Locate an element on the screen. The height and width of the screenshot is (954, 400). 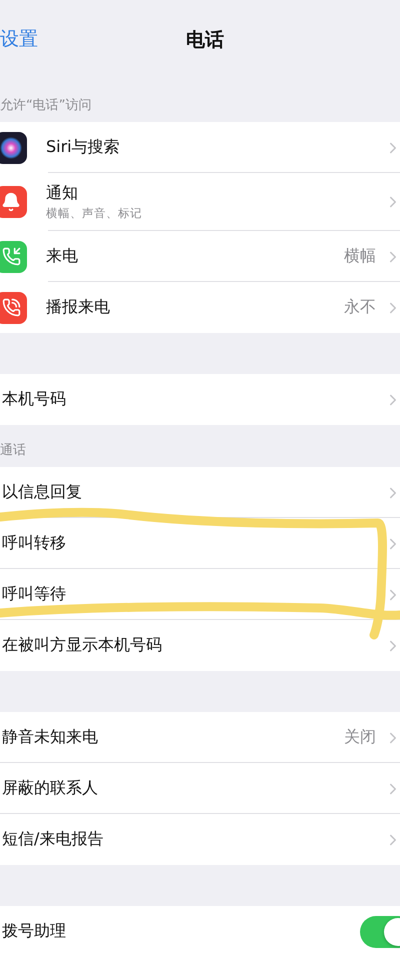
siri-icon is located at coordinates (13, 148).